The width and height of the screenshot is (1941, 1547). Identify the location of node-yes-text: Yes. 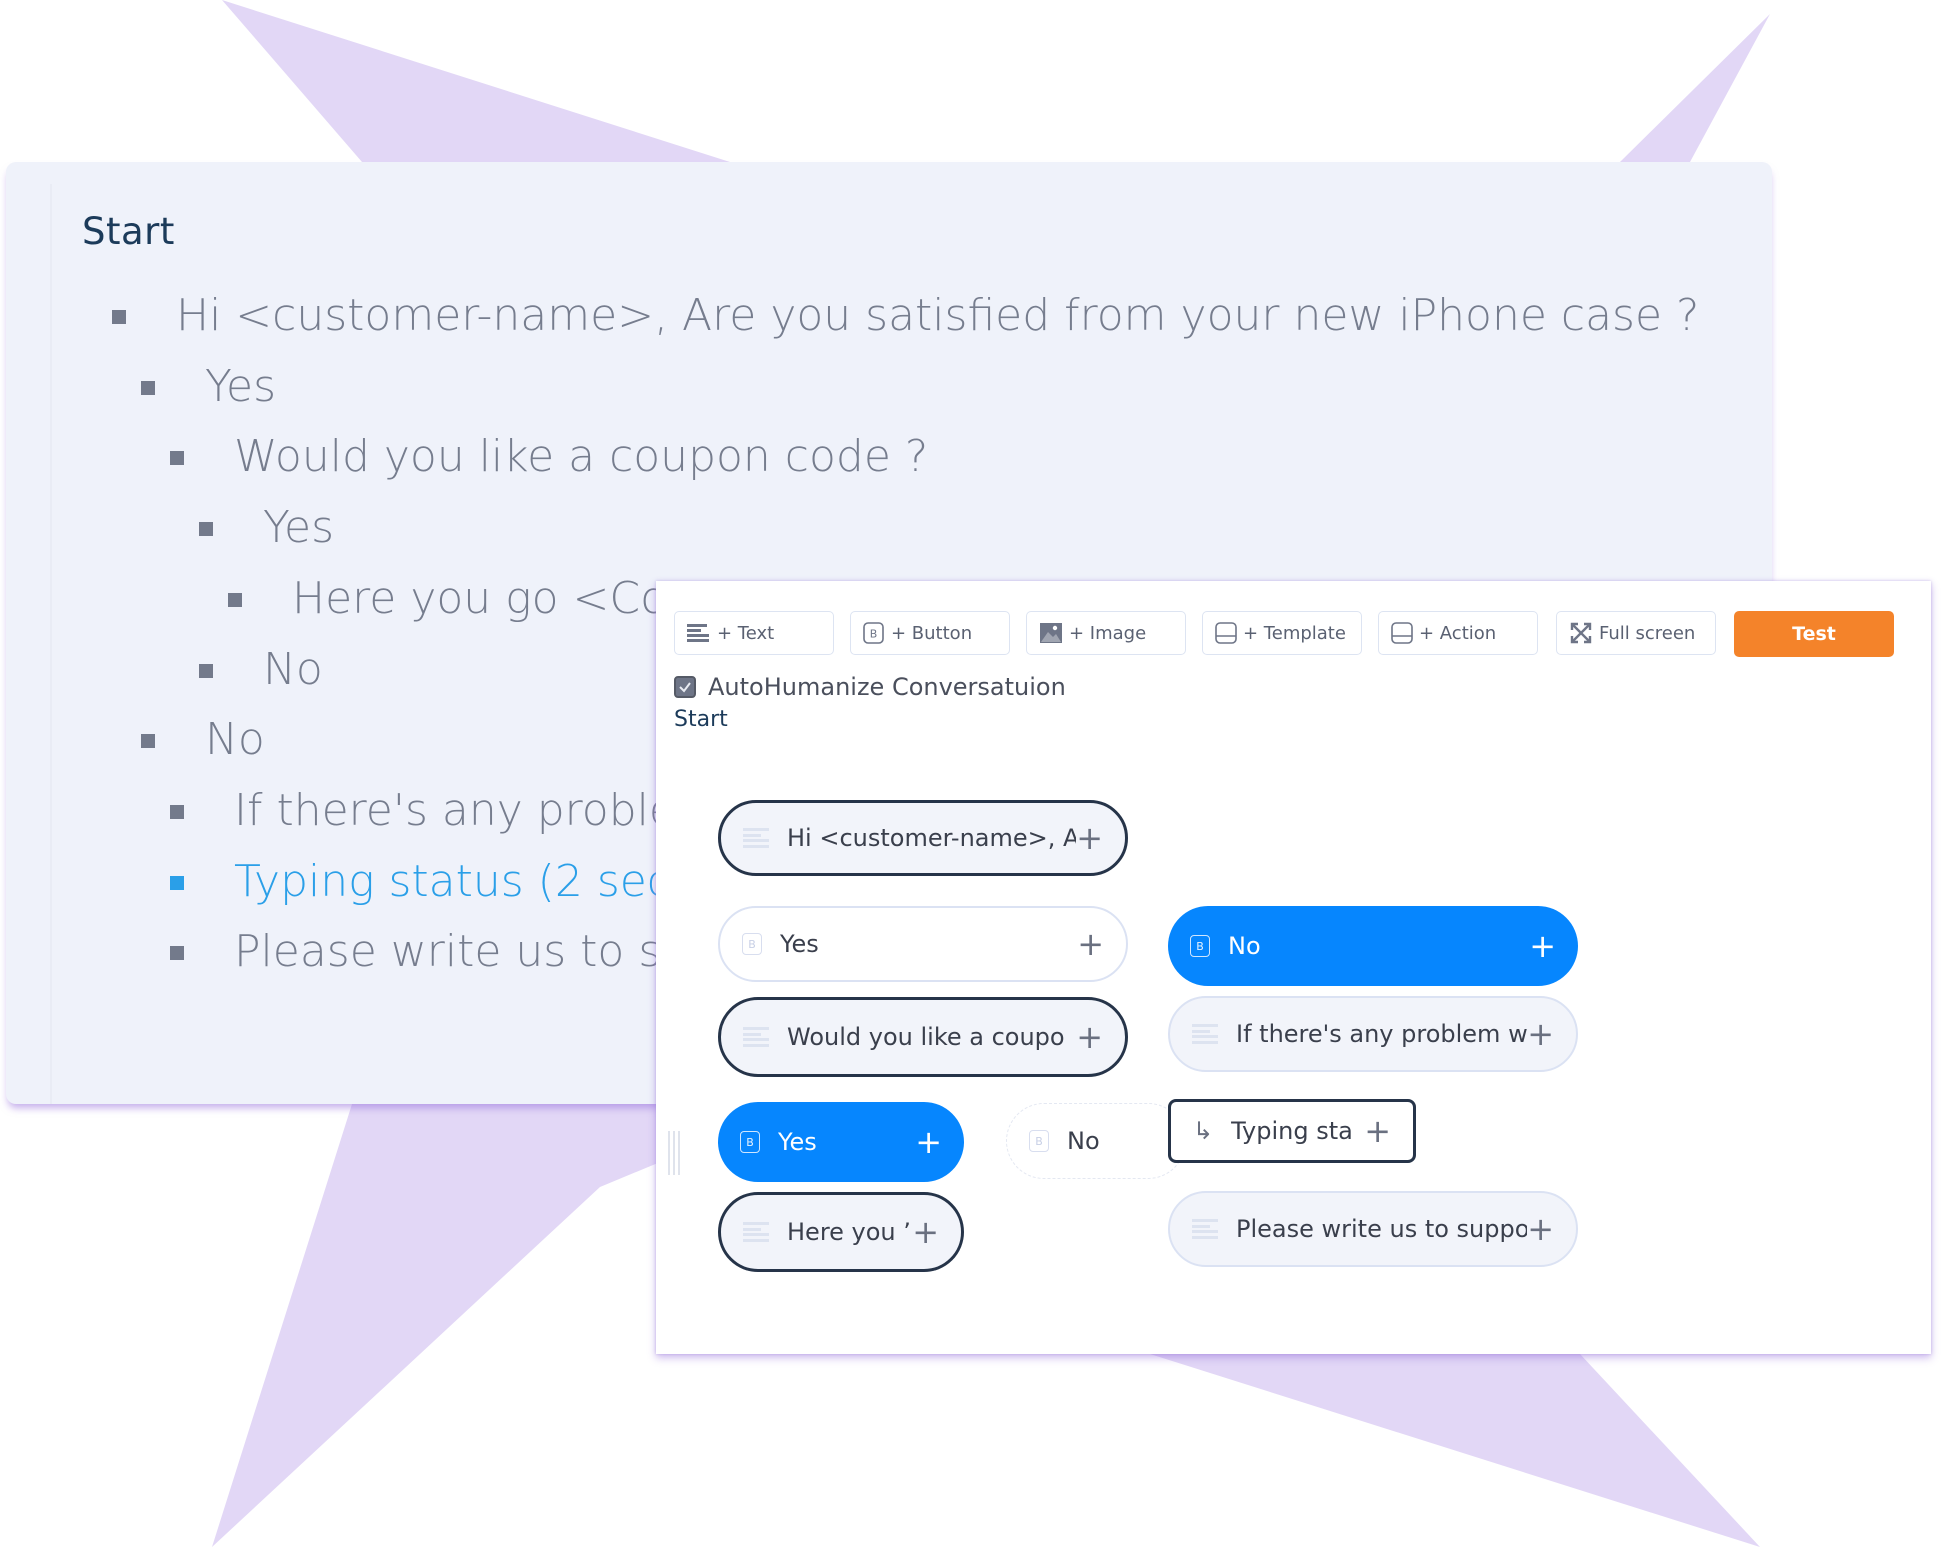
(799, 944).